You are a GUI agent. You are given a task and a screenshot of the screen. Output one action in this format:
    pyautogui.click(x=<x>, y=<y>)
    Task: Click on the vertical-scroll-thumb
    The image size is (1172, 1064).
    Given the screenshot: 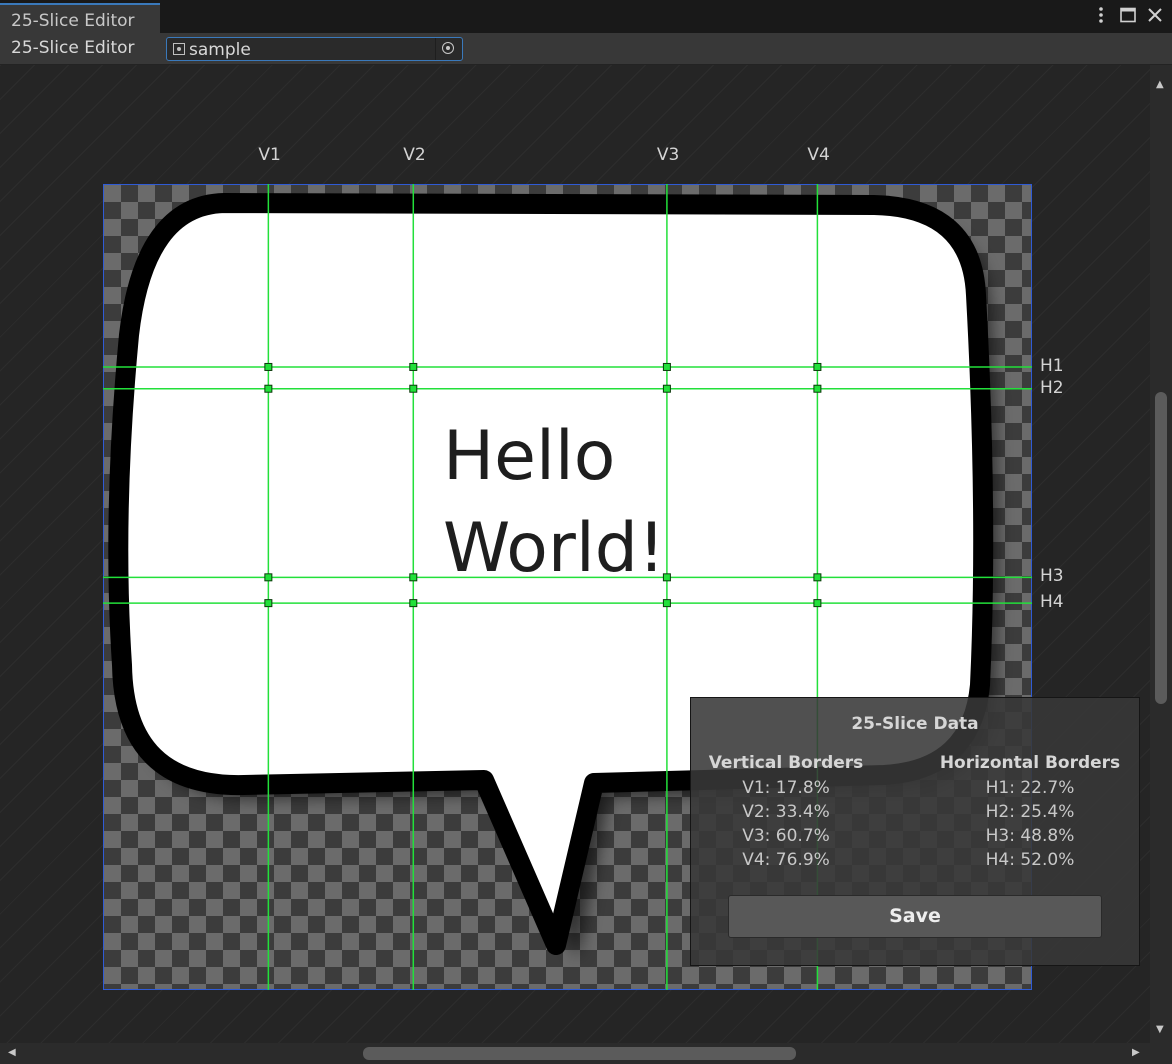 What is the action you would take?
    pyautogui.click(x=1161, y=548)
    